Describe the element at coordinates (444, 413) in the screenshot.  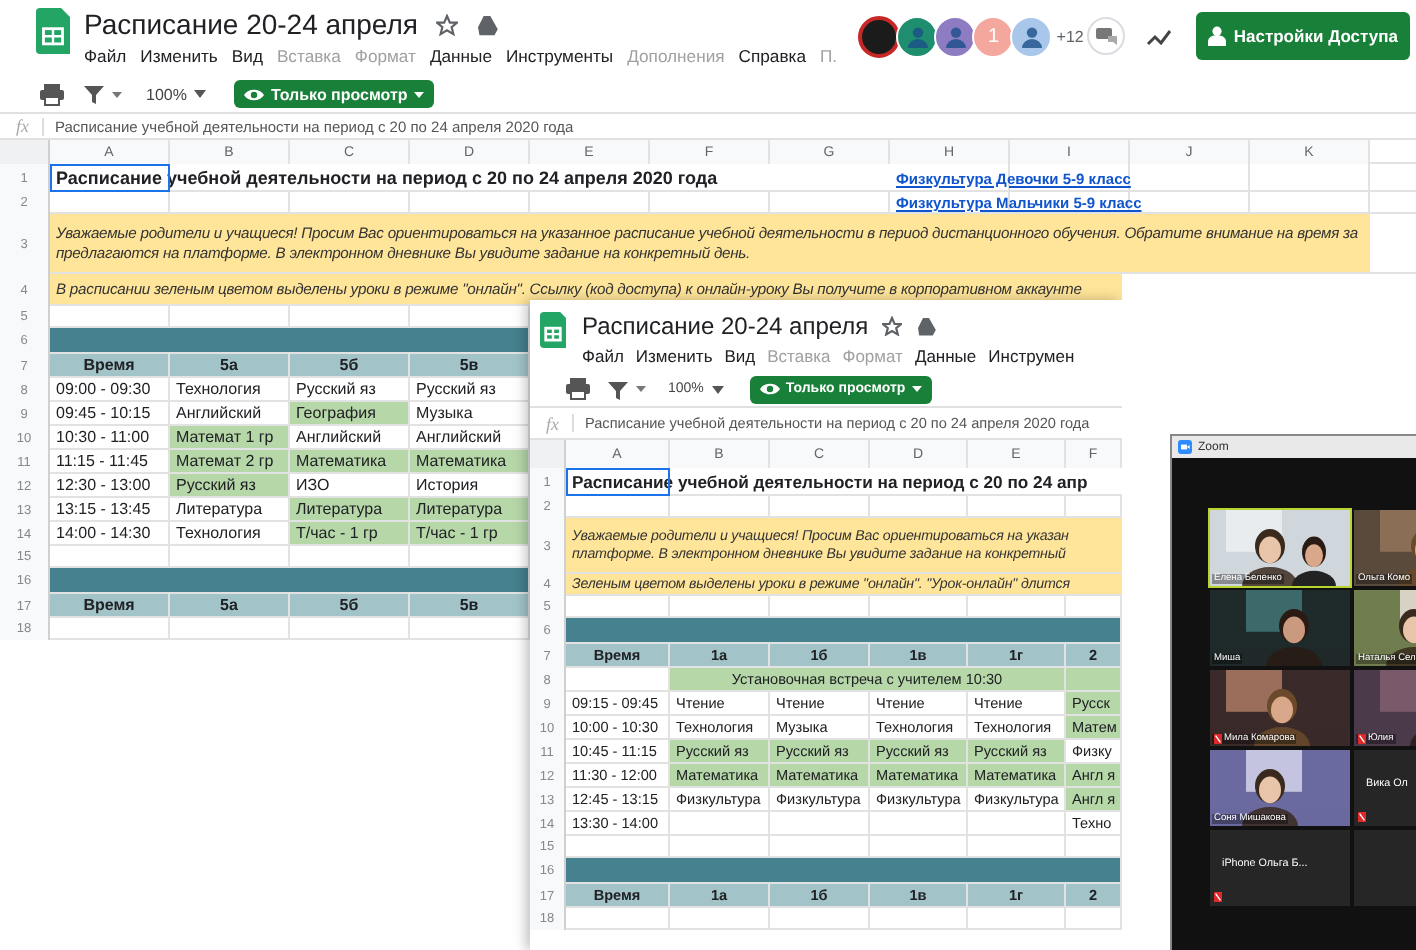
I see `table-cell-text: Музыка` at that location.